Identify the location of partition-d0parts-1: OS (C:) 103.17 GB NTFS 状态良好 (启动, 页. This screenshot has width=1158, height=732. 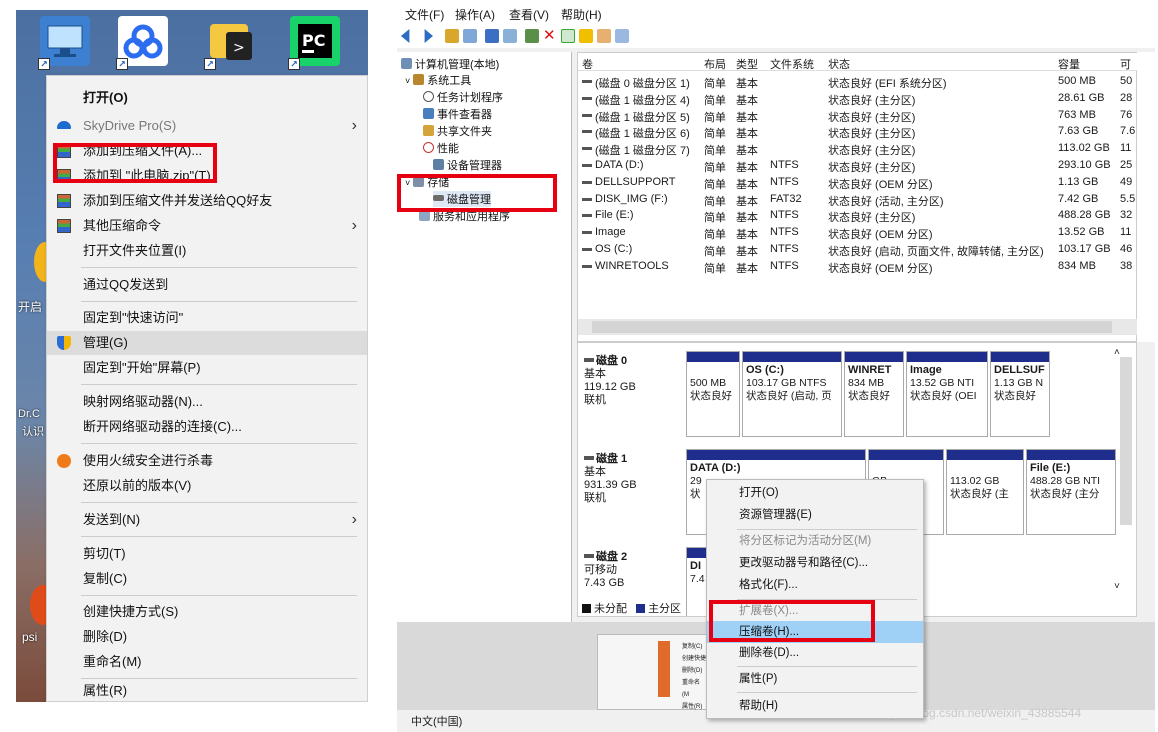
(792, 394).